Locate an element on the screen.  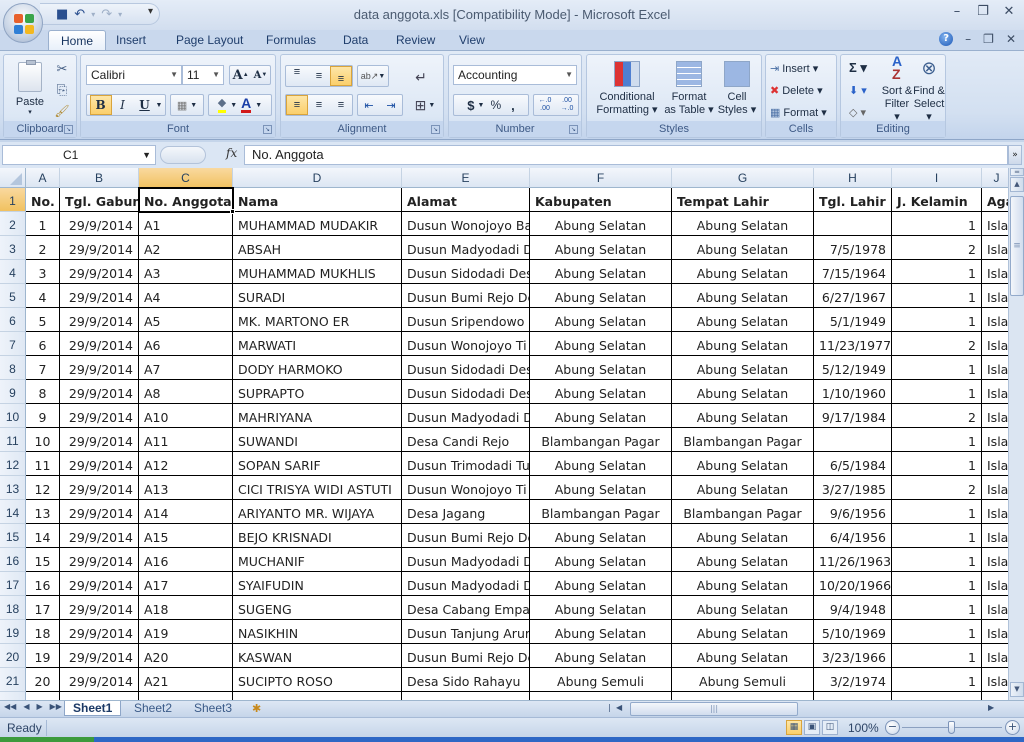
header-cell: No. is located at coordinates (43, 200).